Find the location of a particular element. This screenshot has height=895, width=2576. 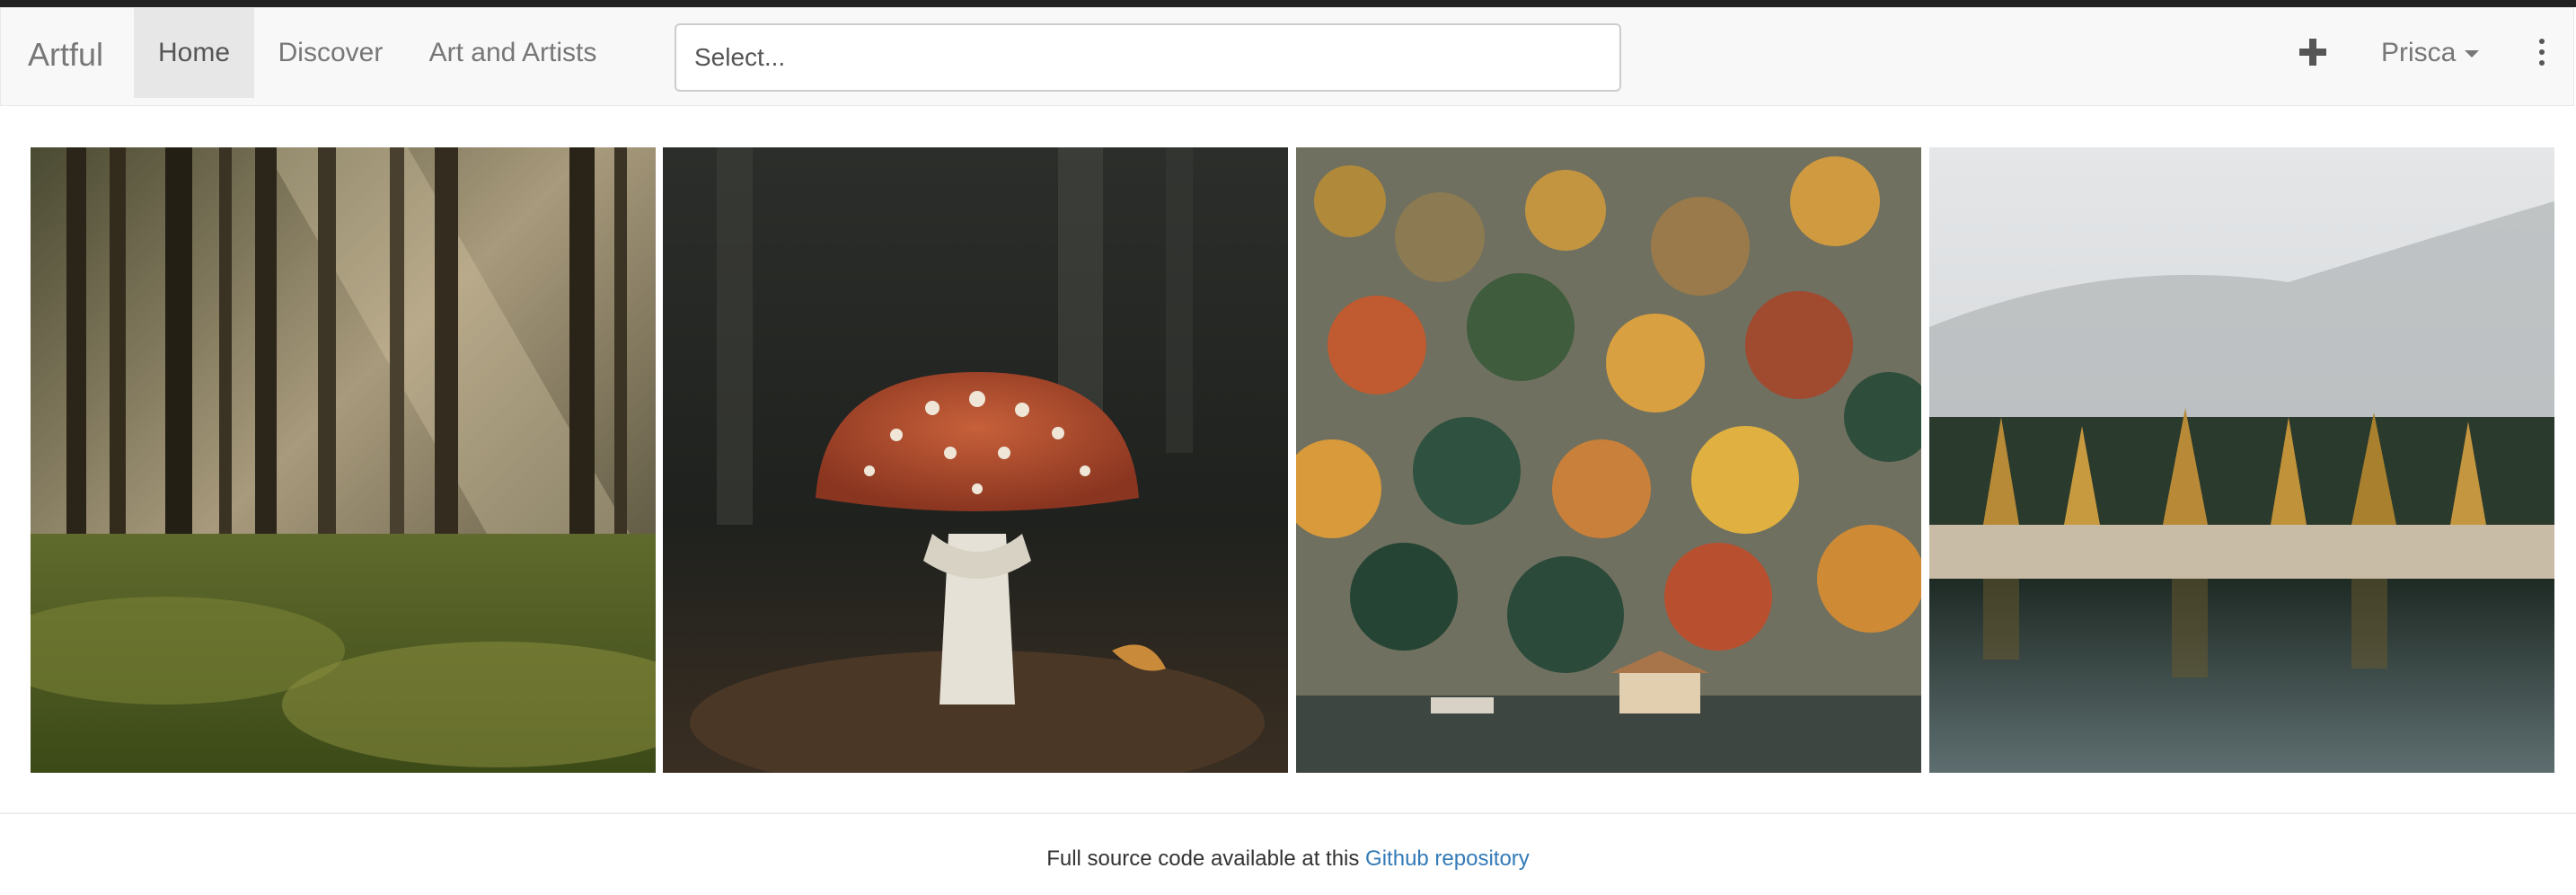

user-menu: Prisca is located at coordinates (2430, 53).